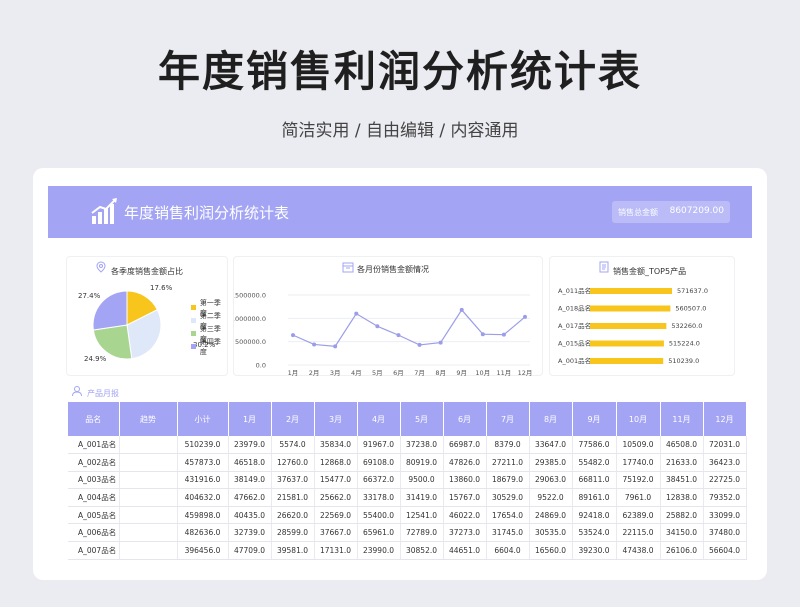 Image resolution: width=800 pixels, height=607 pixels. Describe the element at coordinates (725, 419) in the screenshot. I see `column-header: 12月` at that location.